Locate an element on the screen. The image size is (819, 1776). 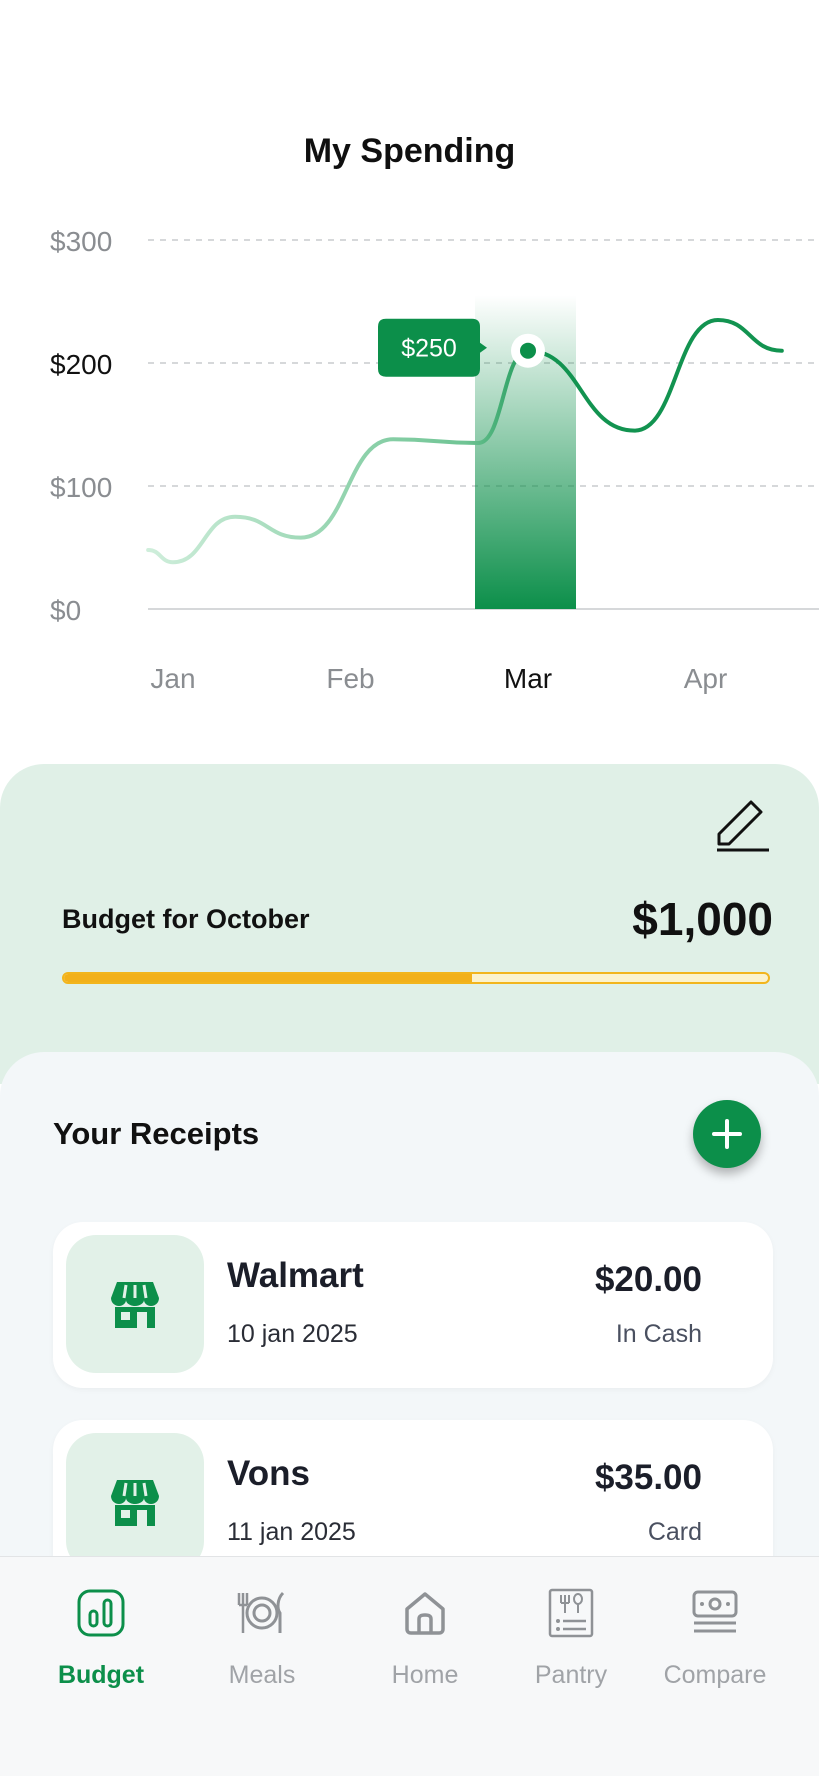
pencil-icon is located at coordinates (743, 826).